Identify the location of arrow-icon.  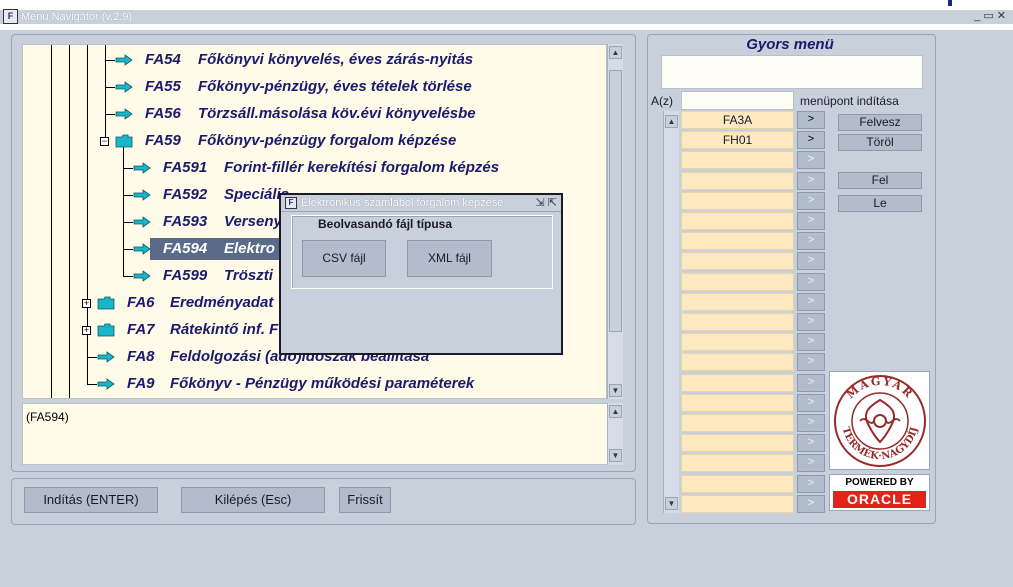
(124, 87).